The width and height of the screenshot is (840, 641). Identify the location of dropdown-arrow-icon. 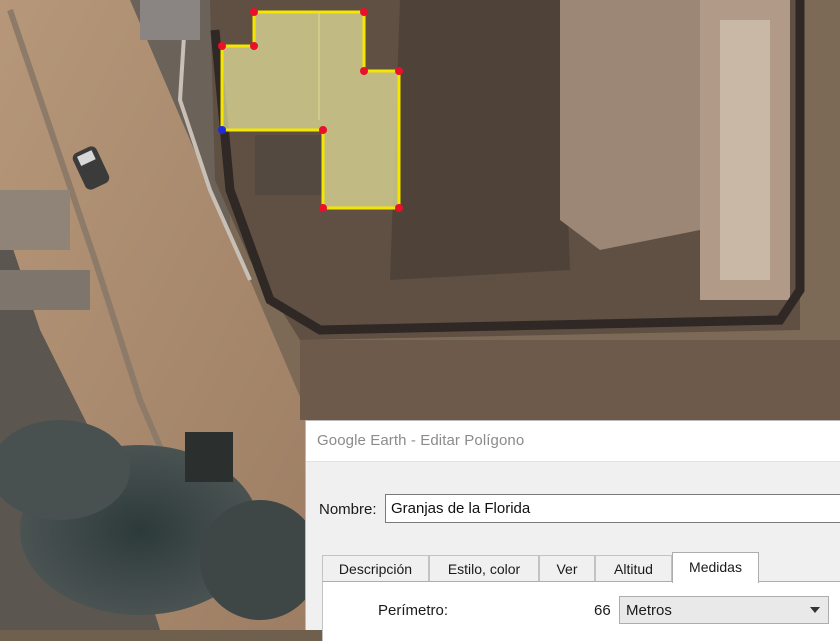
(815, 610).